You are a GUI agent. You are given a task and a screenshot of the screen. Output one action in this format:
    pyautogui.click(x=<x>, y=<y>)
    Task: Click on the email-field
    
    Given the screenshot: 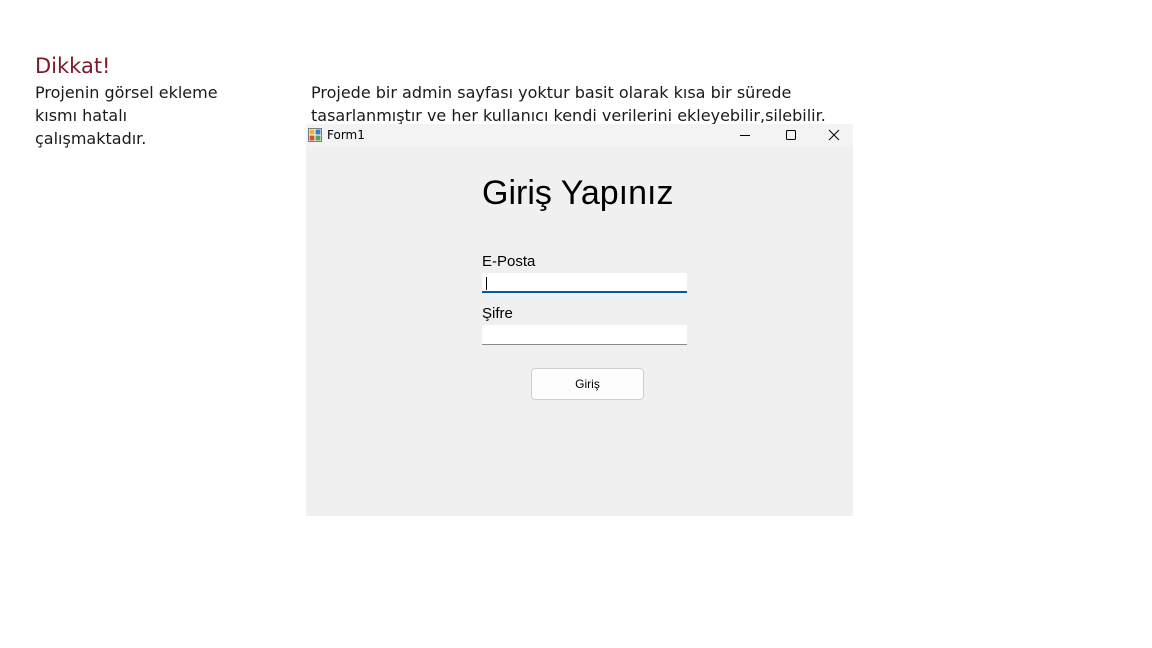 What is the action you would take?
    pyautogui.click(x=584, y=283)
    